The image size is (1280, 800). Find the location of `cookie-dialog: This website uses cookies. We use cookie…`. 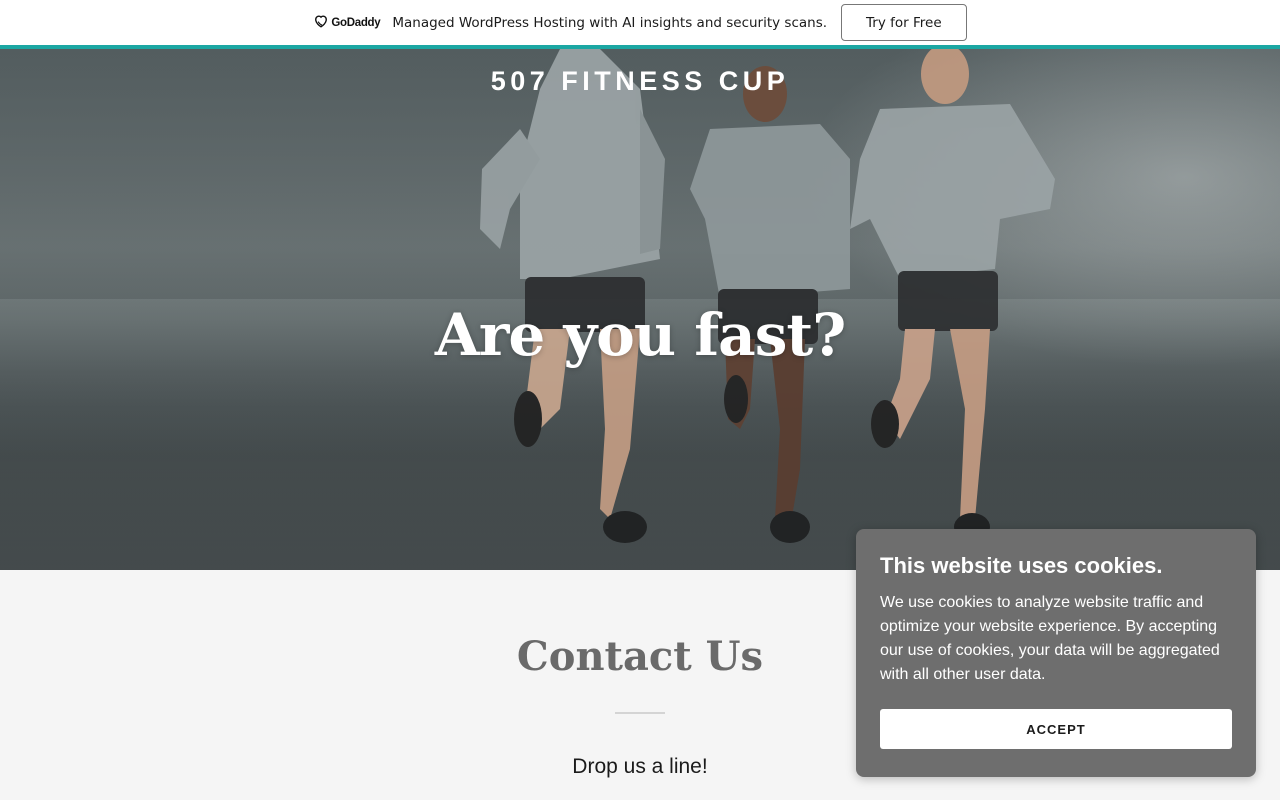

cookie-dialog: This website uses cookies. We use cookie… is located at coordinates (1056, 653).